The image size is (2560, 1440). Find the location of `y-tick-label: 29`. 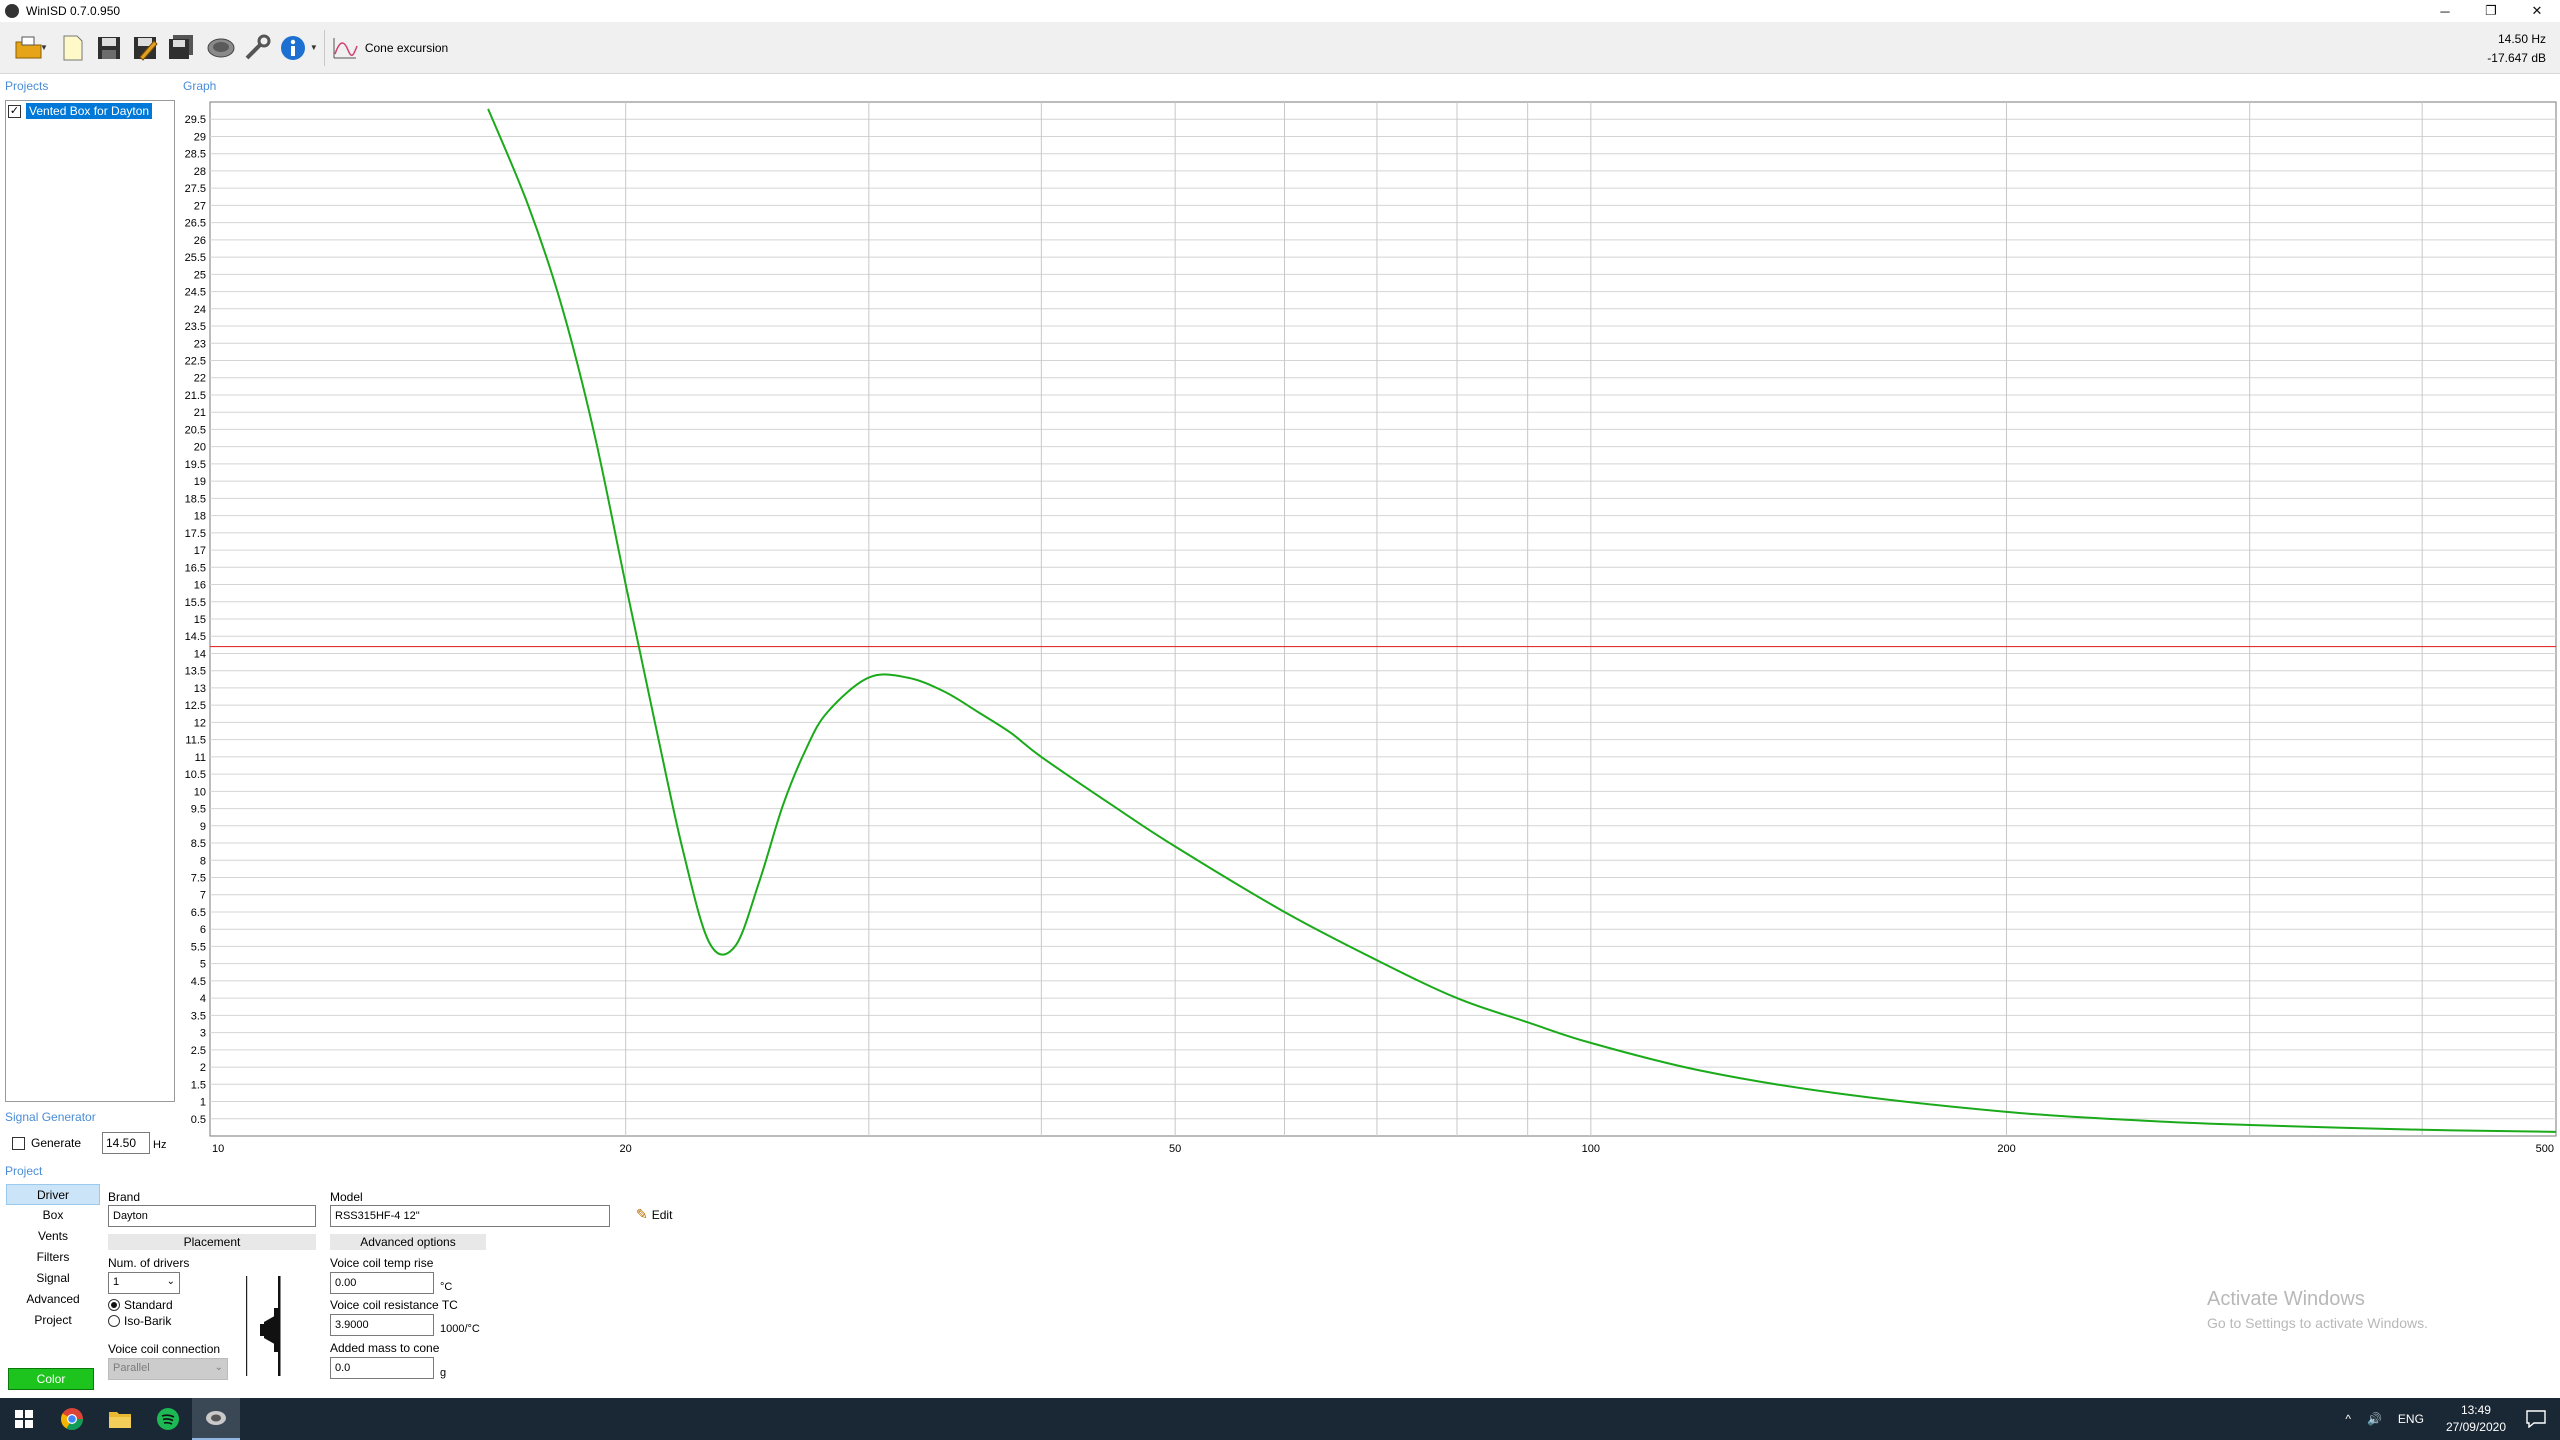

y-tick-label: 29 is located at coordinates (200, 137).